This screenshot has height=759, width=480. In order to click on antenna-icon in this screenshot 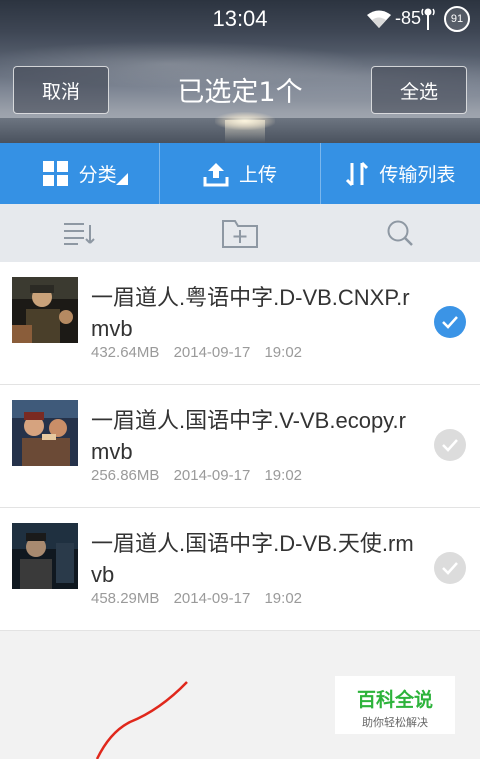, I will do `click(428, 19)`.